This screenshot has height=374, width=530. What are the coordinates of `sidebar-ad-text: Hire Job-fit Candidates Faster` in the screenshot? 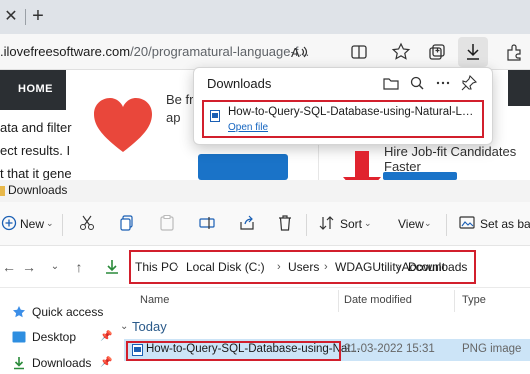 It's located at (454, 159).